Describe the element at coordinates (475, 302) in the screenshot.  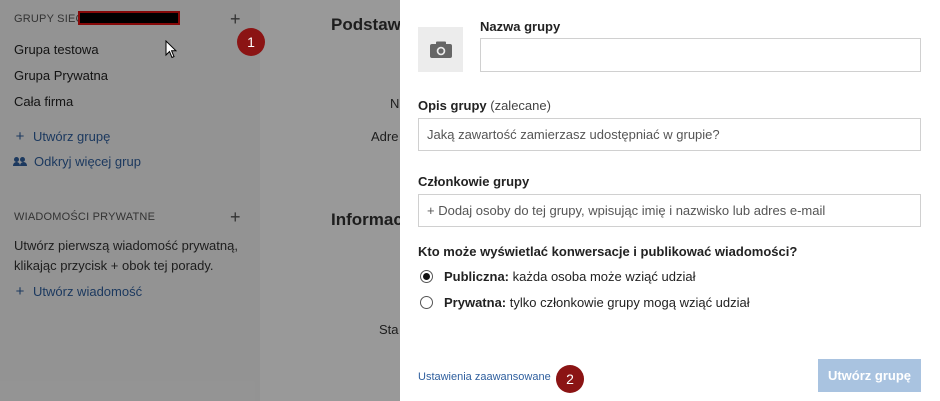
I see `private-option-title: Prywatna:` at that location.